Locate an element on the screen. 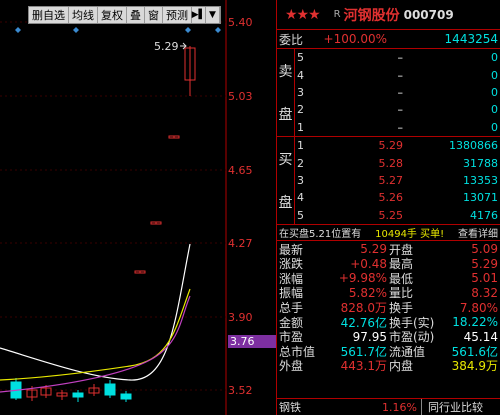 The image size is (500, 415). high-annotation: 5.29 is located at coordinates (166, 46).